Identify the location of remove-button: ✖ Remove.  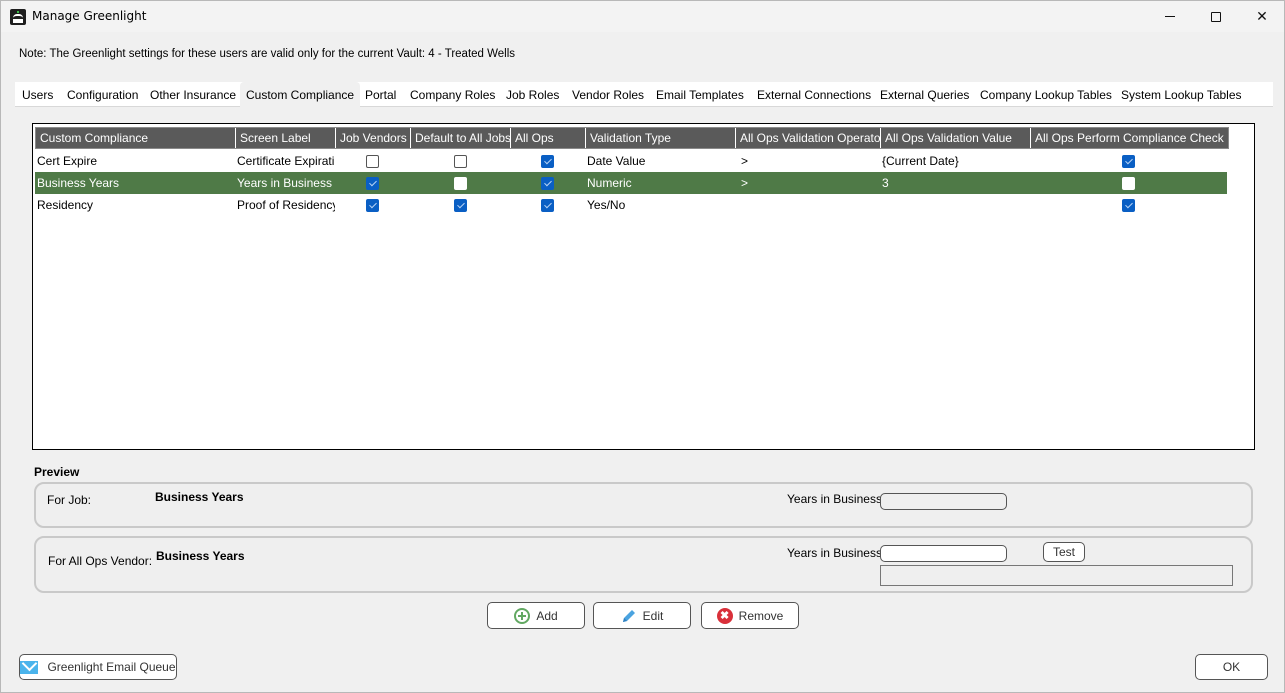
(750, 615).